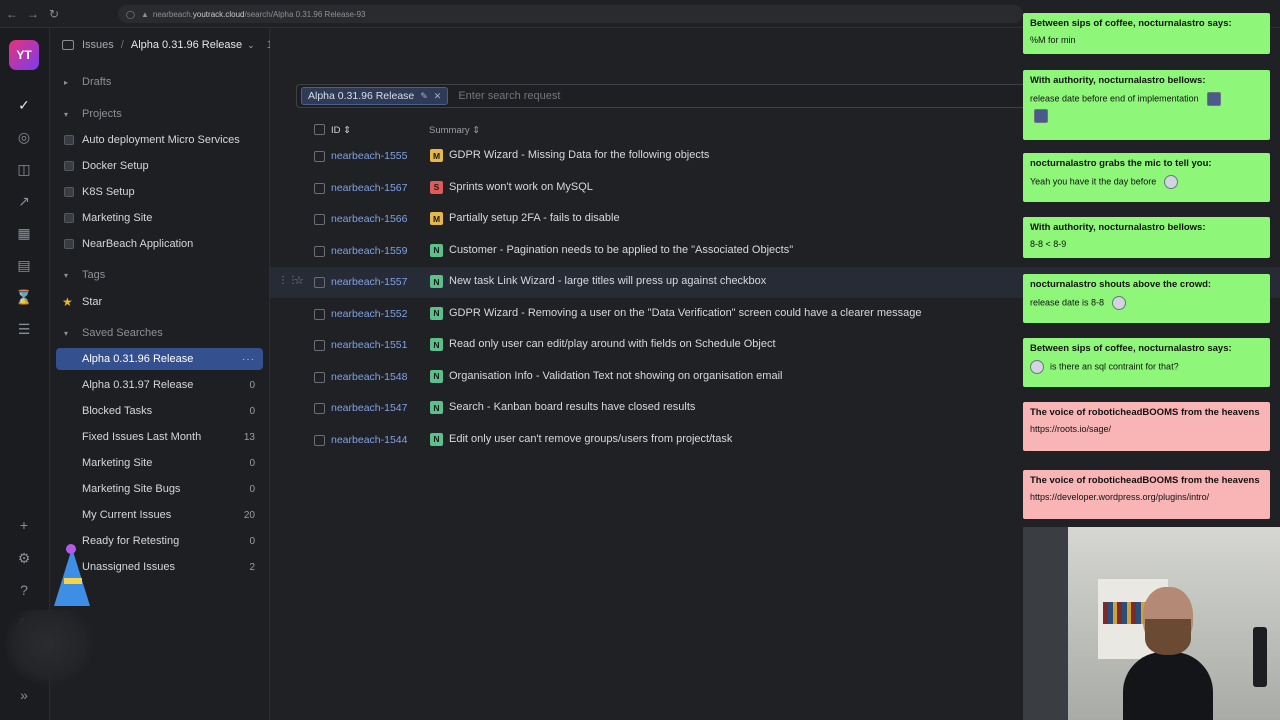 This screenshot has height=720, width=1280. I want to click on search-input, so click(698, 96).